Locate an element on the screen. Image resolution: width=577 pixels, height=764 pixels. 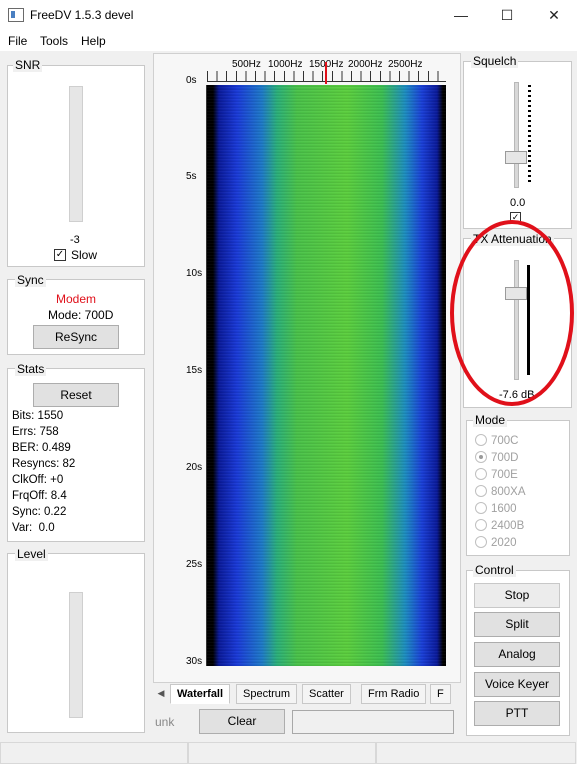
tab-scatter: Scatter is located at coordinates (326, 694).